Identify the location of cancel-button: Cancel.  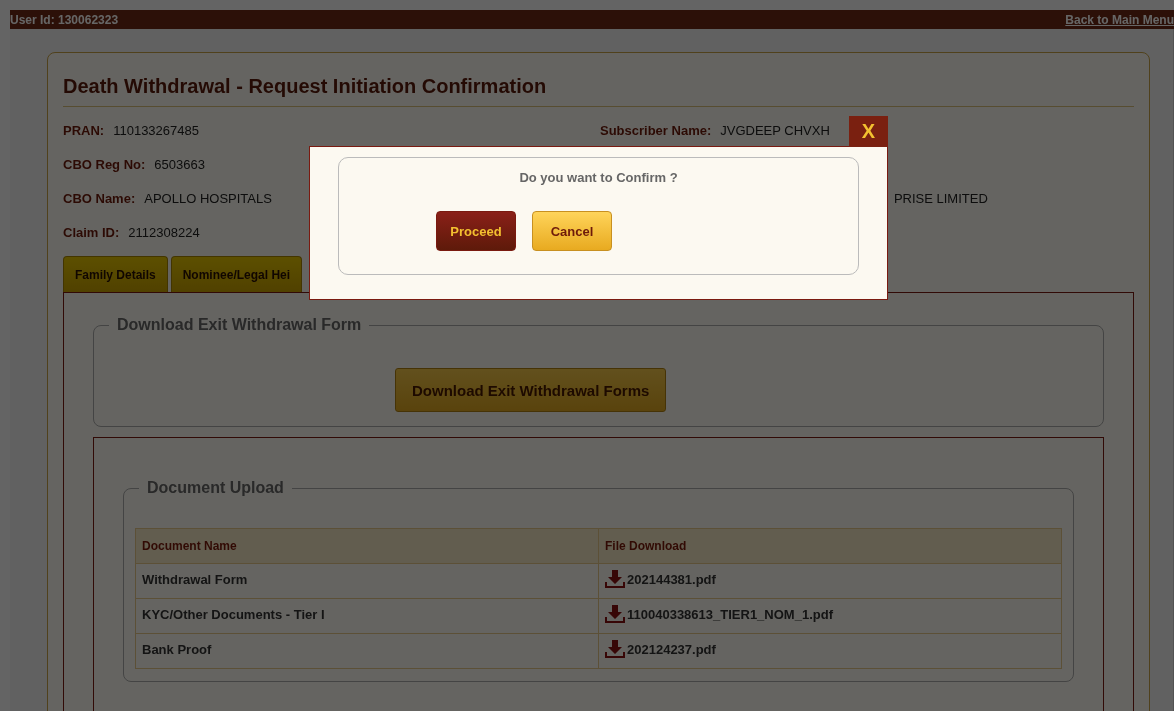
(572, 231).